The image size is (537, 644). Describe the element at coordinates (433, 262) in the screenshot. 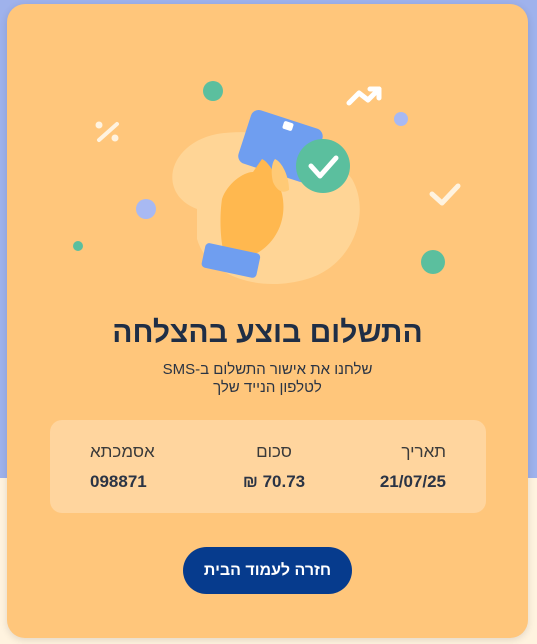

I see `decor-dot-teal-large` at that location.